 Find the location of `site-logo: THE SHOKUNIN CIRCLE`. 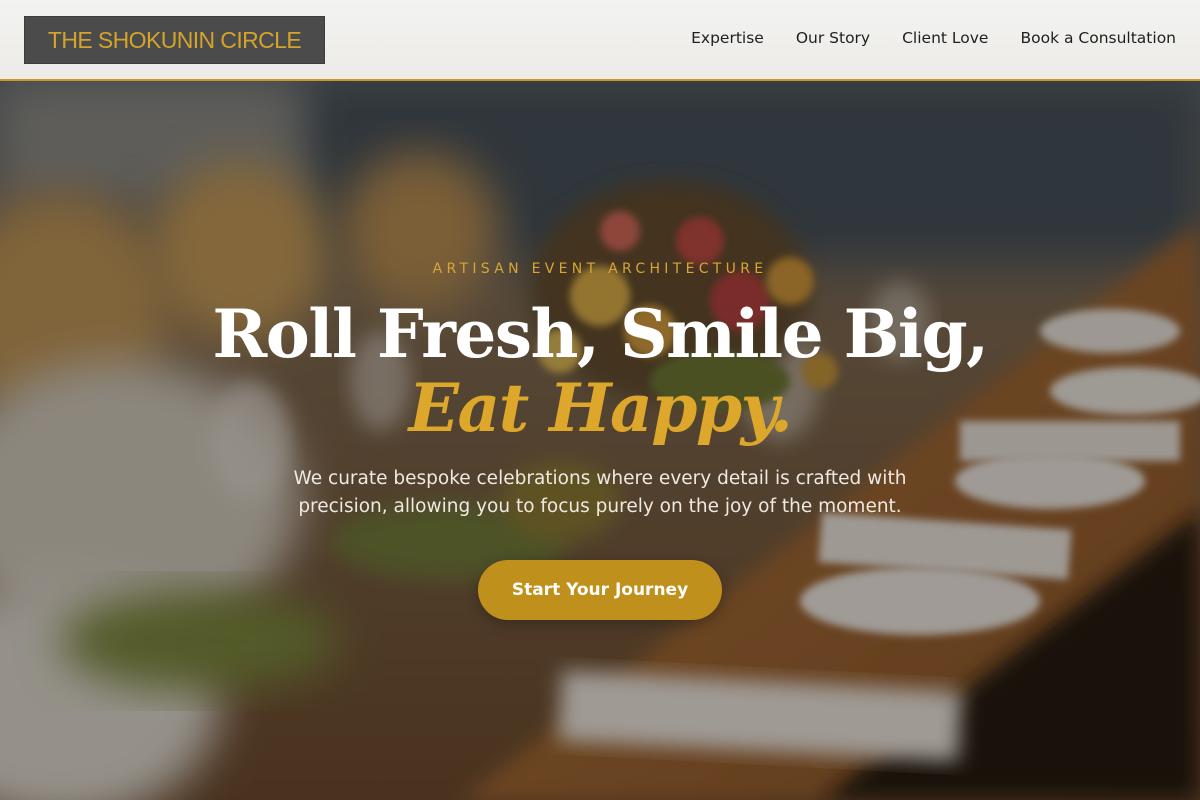

site-logo: THE SHOKUNIN CIRCLE is located at coordinates (174, 40).